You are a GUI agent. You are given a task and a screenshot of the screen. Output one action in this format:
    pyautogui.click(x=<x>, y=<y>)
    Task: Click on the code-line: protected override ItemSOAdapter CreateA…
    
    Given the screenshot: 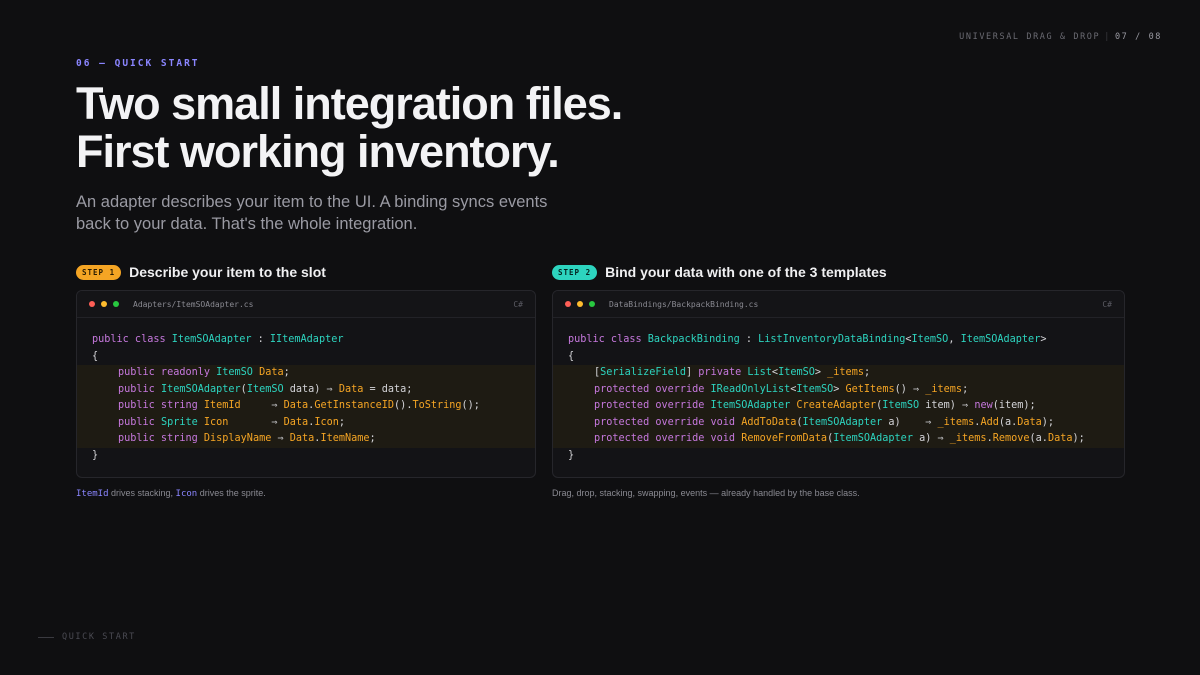 What is the action you would take?
    pyautogui.click(x=838, y=406)
    